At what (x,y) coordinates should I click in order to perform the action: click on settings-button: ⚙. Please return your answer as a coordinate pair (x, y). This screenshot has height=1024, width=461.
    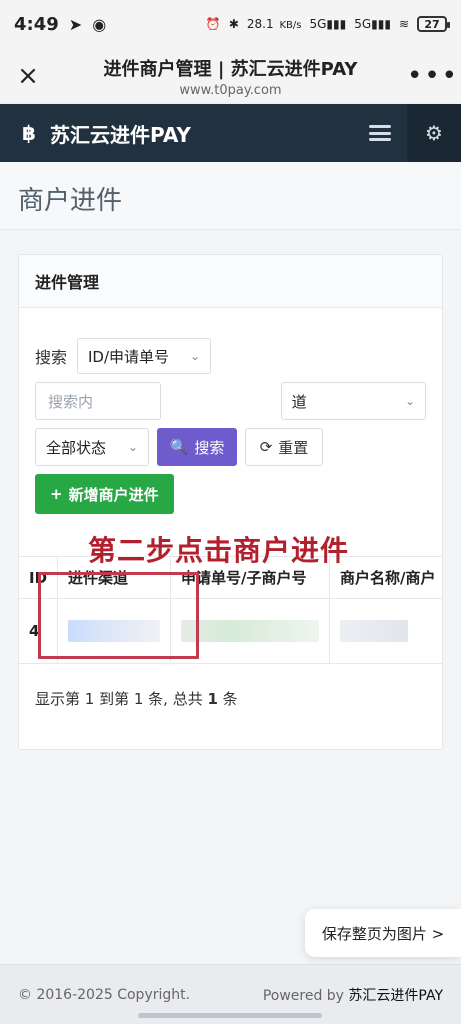
    Looking at the image, I should click on (434, 133).